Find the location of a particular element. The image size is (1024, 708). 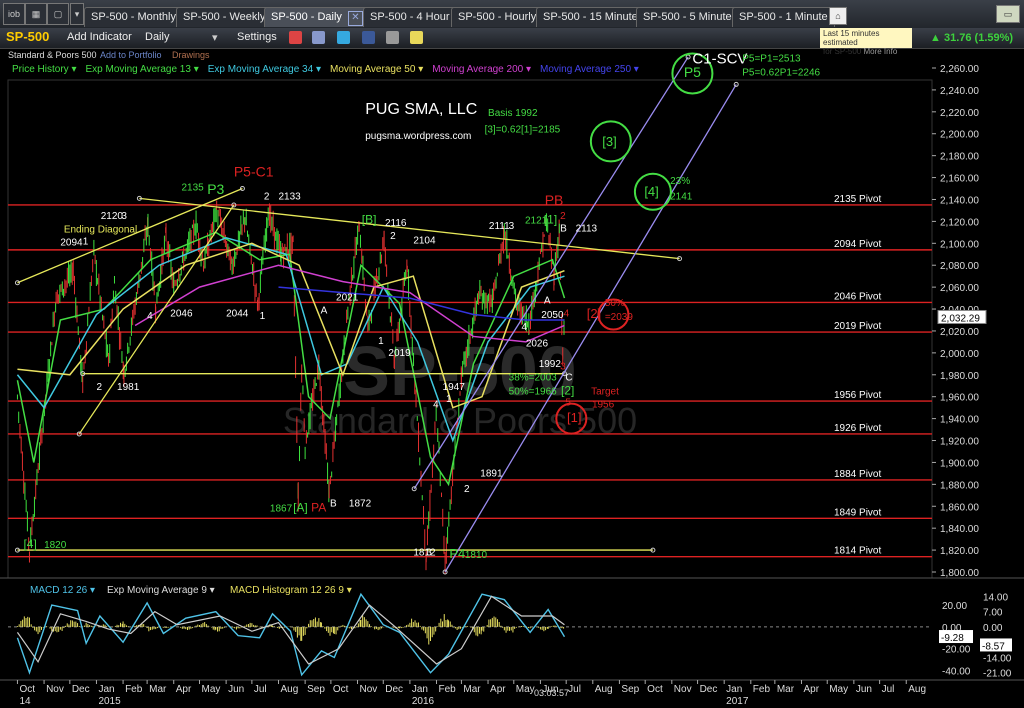

tab-sp-500-weekly: SP-500 - Weekly is located at coordinates (224, 17).